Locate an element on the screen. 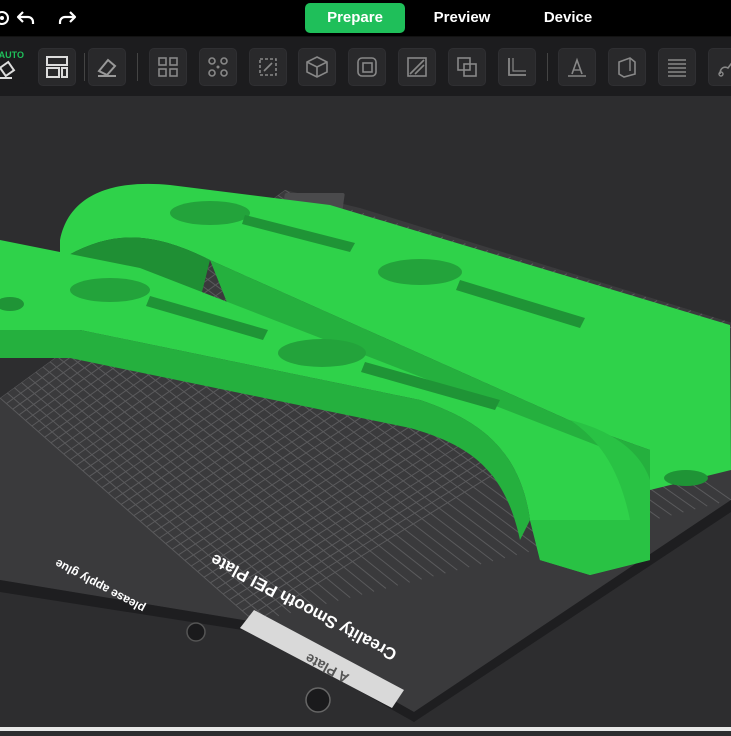 This screenshot has width=731, height=736. tab-prepare: Prepare is located at coordinates (355, 18).